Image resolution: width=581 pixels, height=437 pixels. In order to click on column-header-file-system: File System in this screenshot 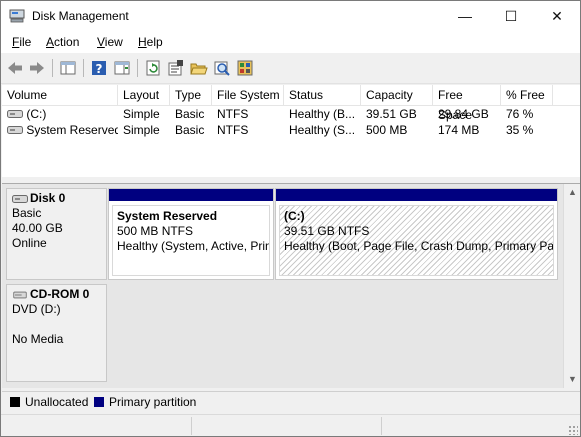, I will do `click(248, 95)`.